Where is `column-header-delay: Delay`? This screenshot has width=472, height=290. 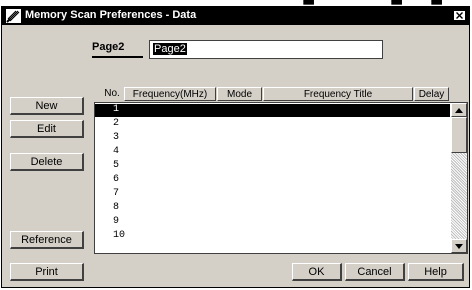
column-header-delay: Delay is located at coordinates (431, 94).